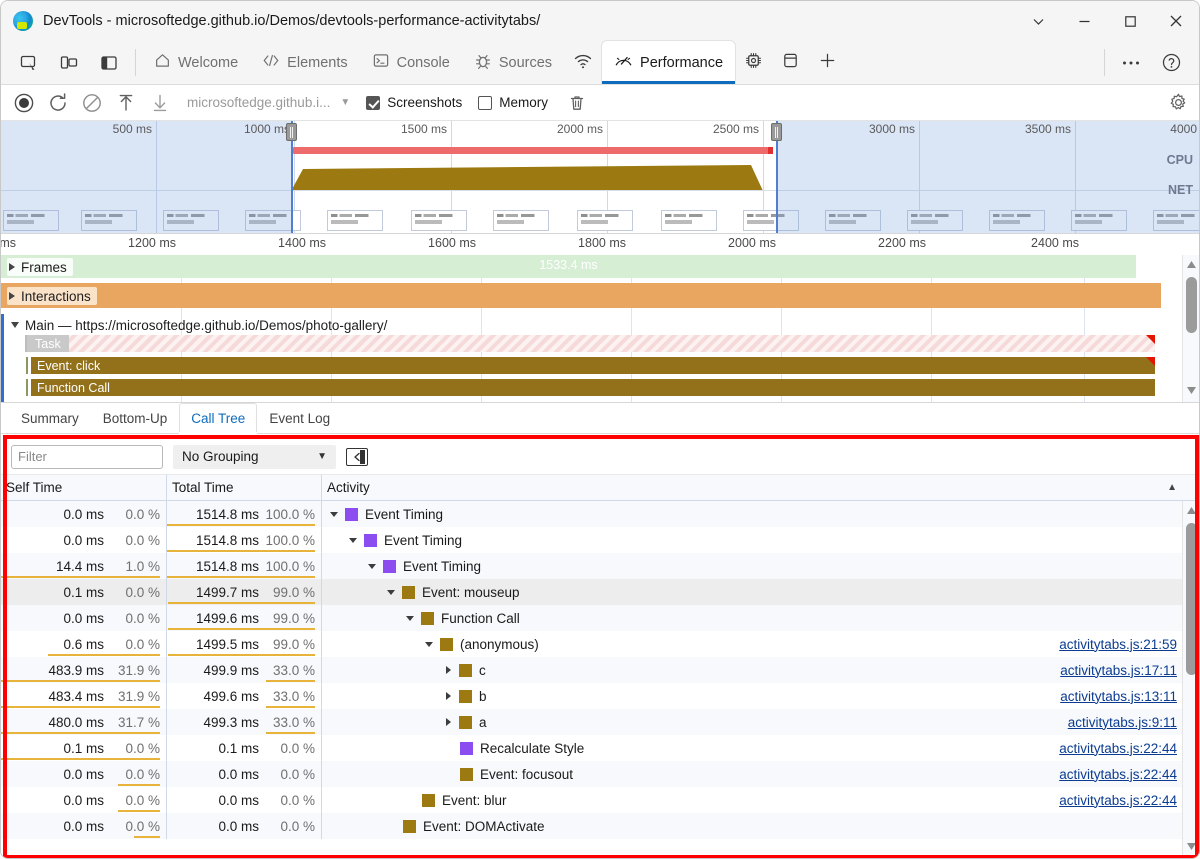  What do you see at coordinates (760, 670) in the screenshot?
I see `cell-activity: c activitytabs.js:17:11` at bounding box center [760, 670].